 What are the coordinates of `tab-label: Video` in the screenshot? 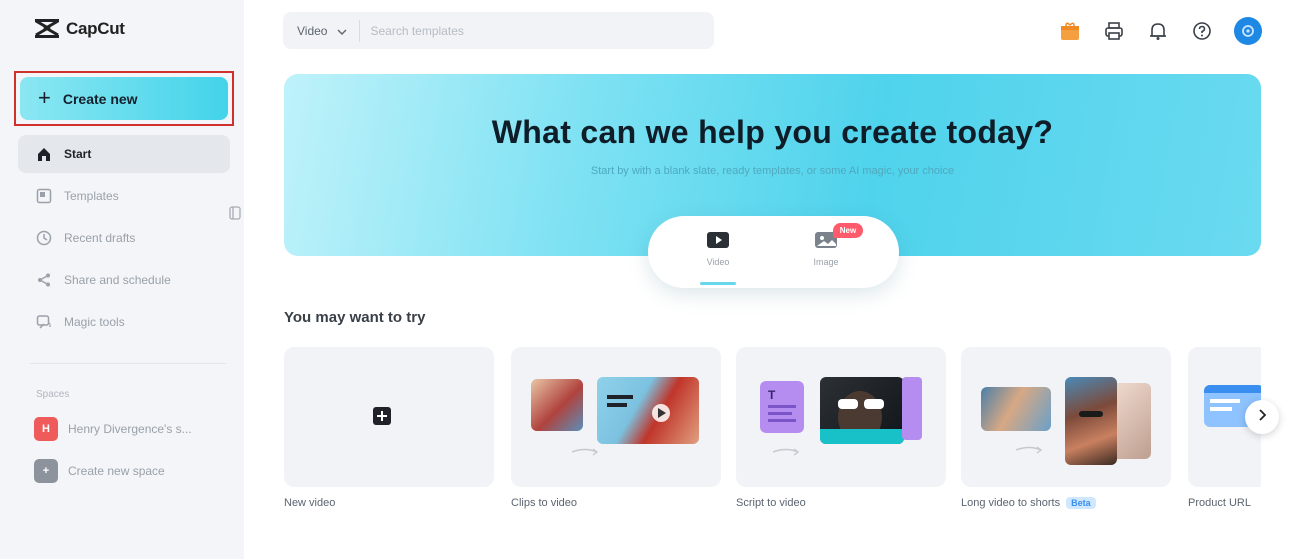 It's located at (718, 262).